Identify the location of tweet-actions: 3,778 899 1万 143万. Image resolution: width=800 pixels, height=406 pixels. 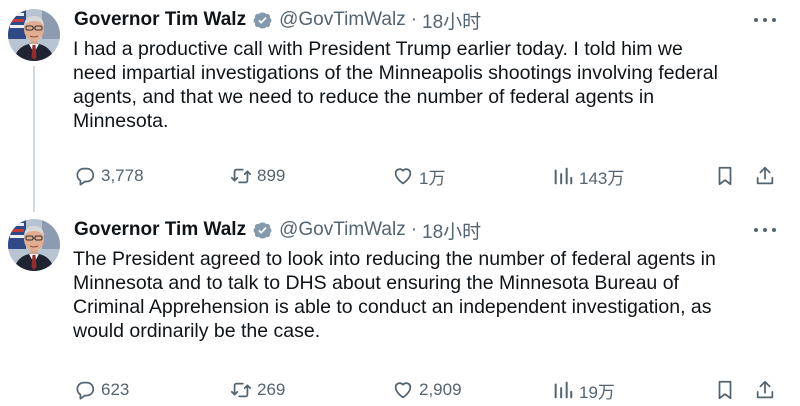
(429, 176).